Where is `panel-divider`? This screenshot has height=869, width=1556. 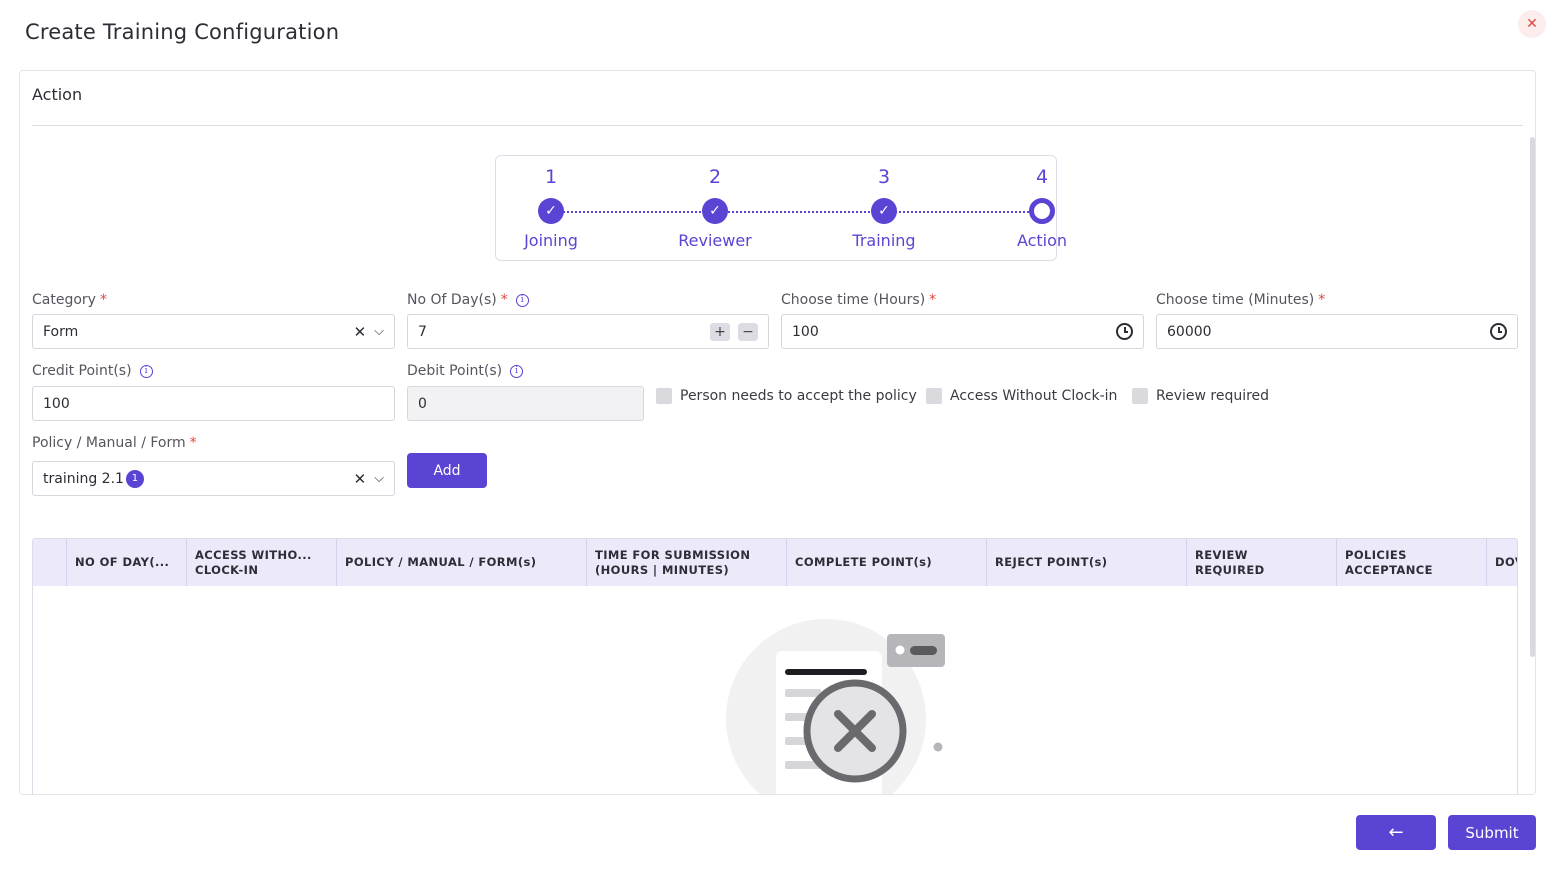
panel-divider is located at coordinates (777, 125).